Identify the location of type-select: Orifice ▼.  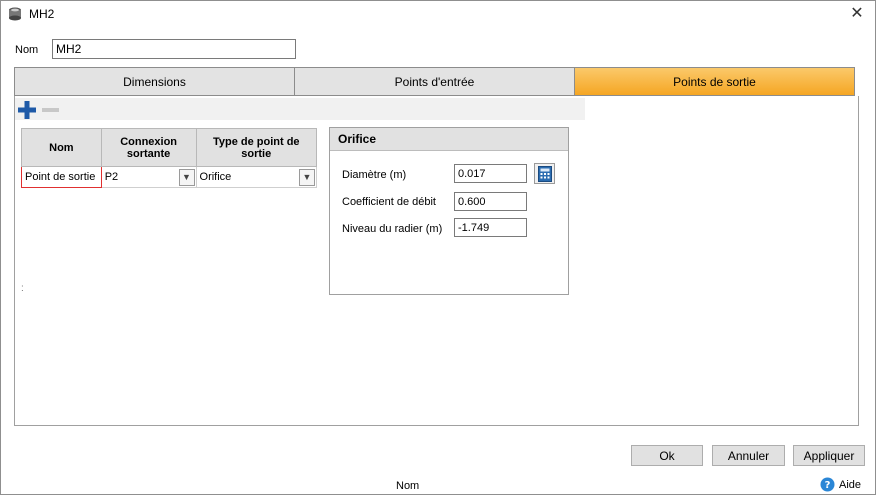
(256, 177).